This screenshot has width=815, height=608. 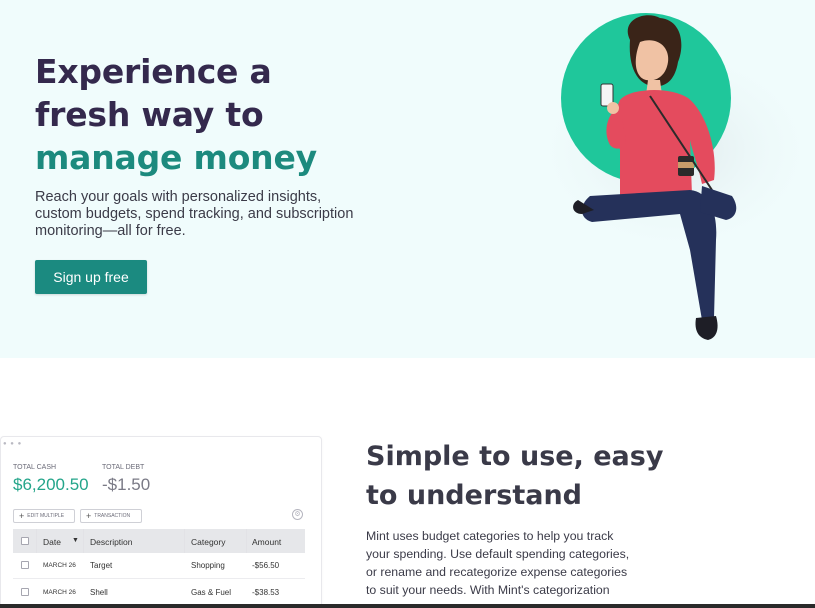 I want to click on col-description: Description, so click(x=111, y=542).